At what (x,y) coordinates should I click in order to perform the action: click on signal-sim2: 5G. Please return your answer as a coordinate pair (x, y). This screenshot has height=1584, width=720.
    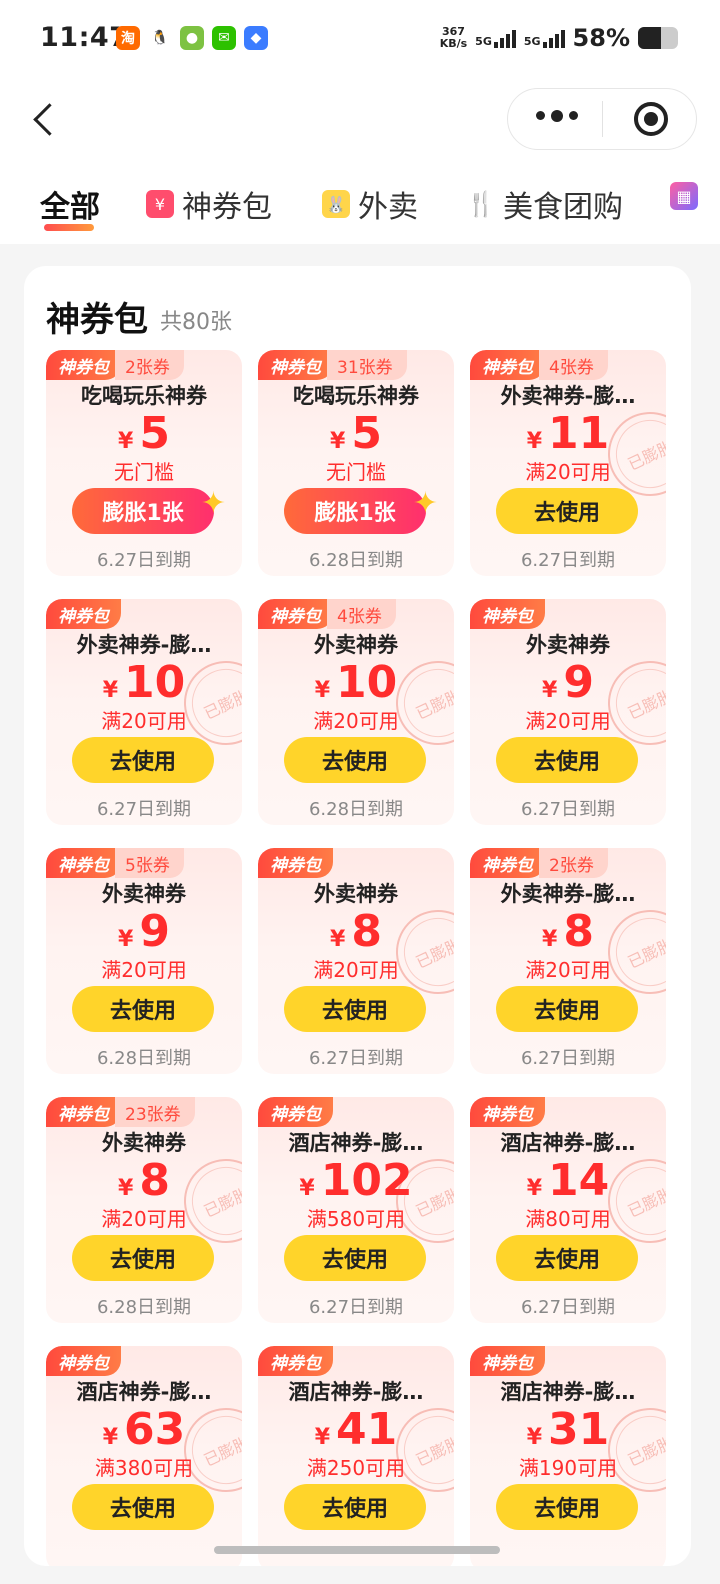
    Looking at the image, I should click on (544, 38).